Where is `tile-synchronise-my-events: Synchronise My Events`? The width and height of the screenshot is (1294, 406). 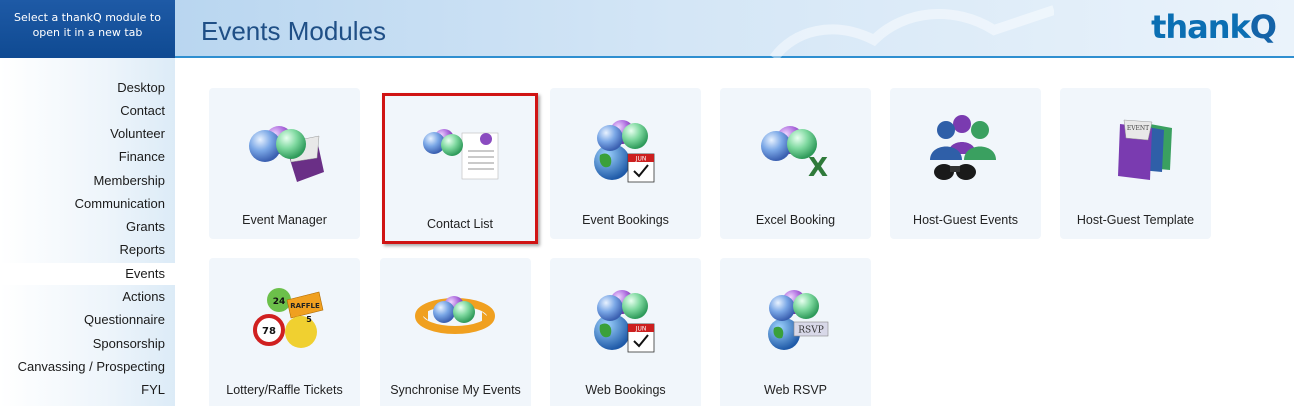
tile-synchronise-my-events: Synchronise My Events is located at coordinates (455, 332).